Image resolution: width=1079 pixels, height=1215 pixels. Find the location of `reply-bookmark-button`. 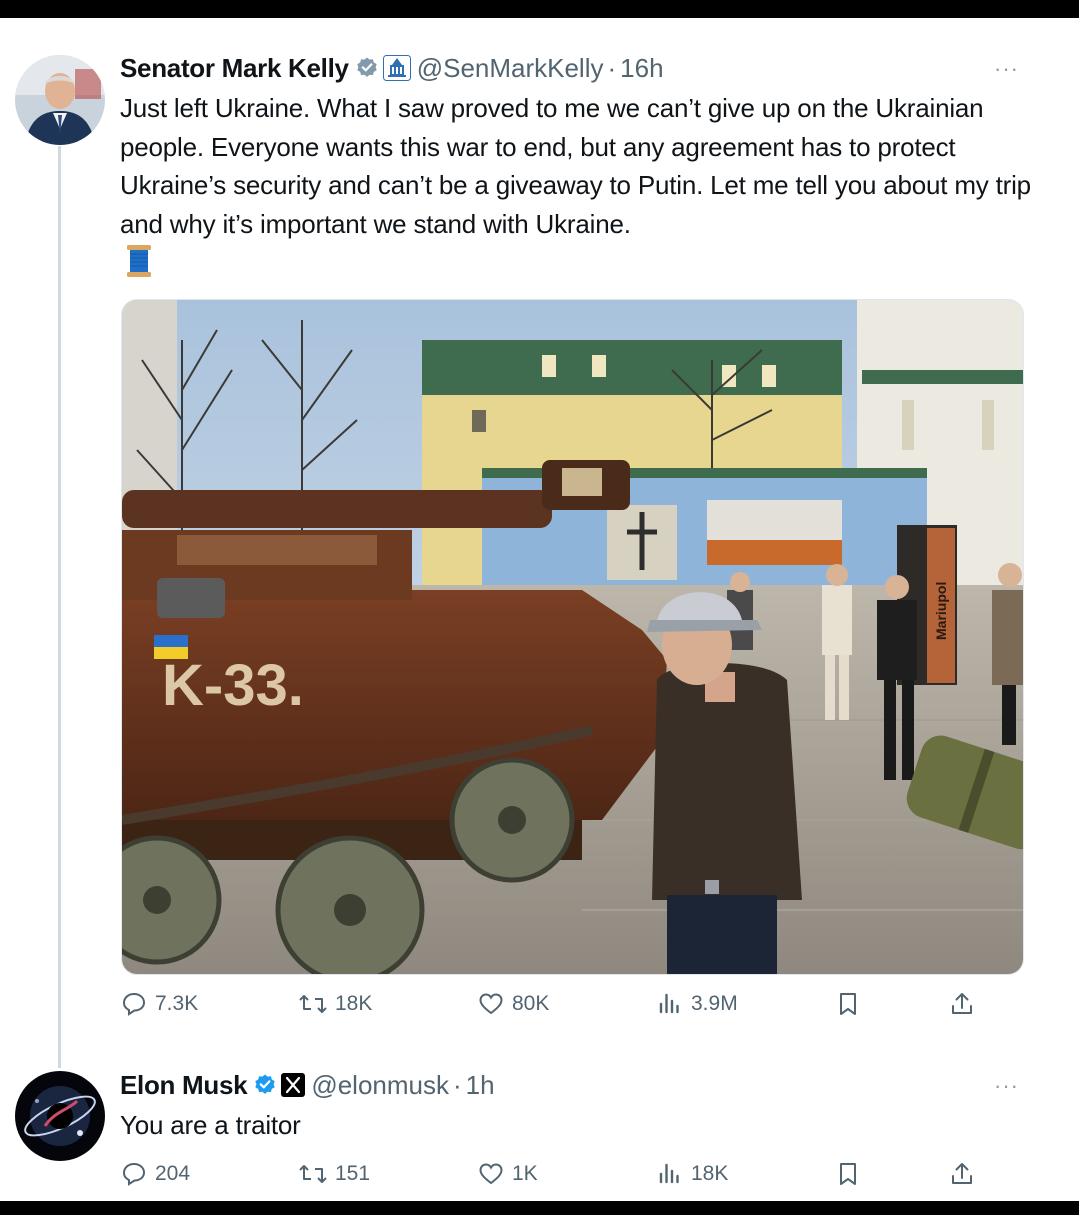

reply-bookmark-button is located at coordinates (848, 1174).